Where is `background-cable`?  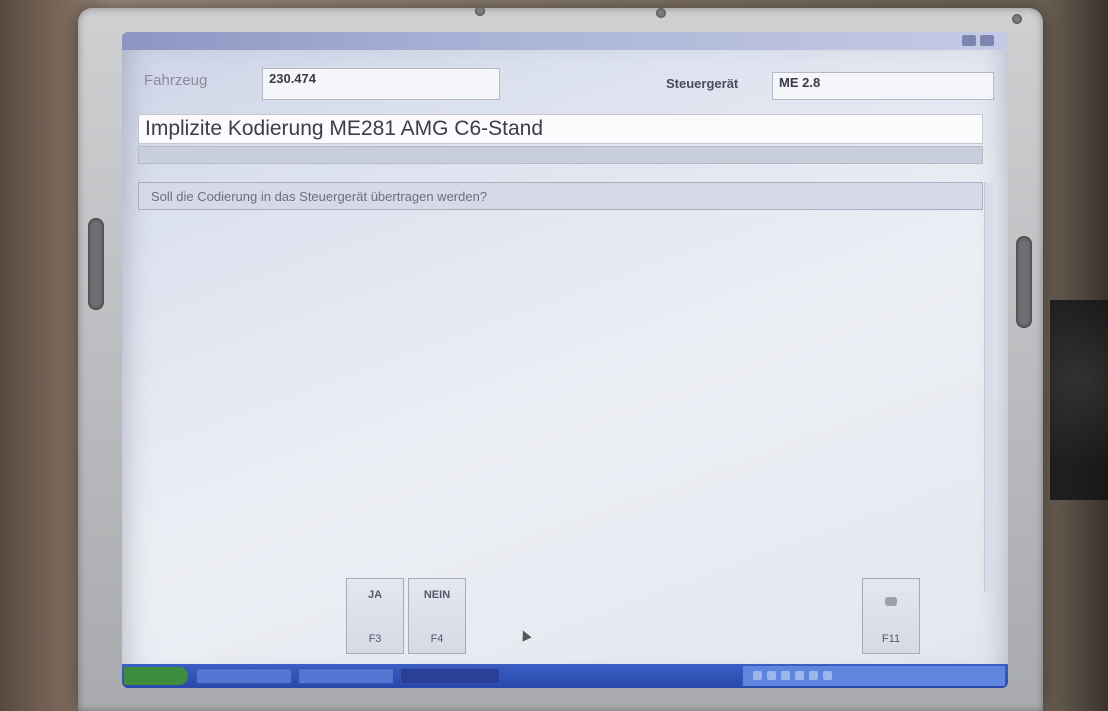 background-cable is located at coordinates (1079, 400).